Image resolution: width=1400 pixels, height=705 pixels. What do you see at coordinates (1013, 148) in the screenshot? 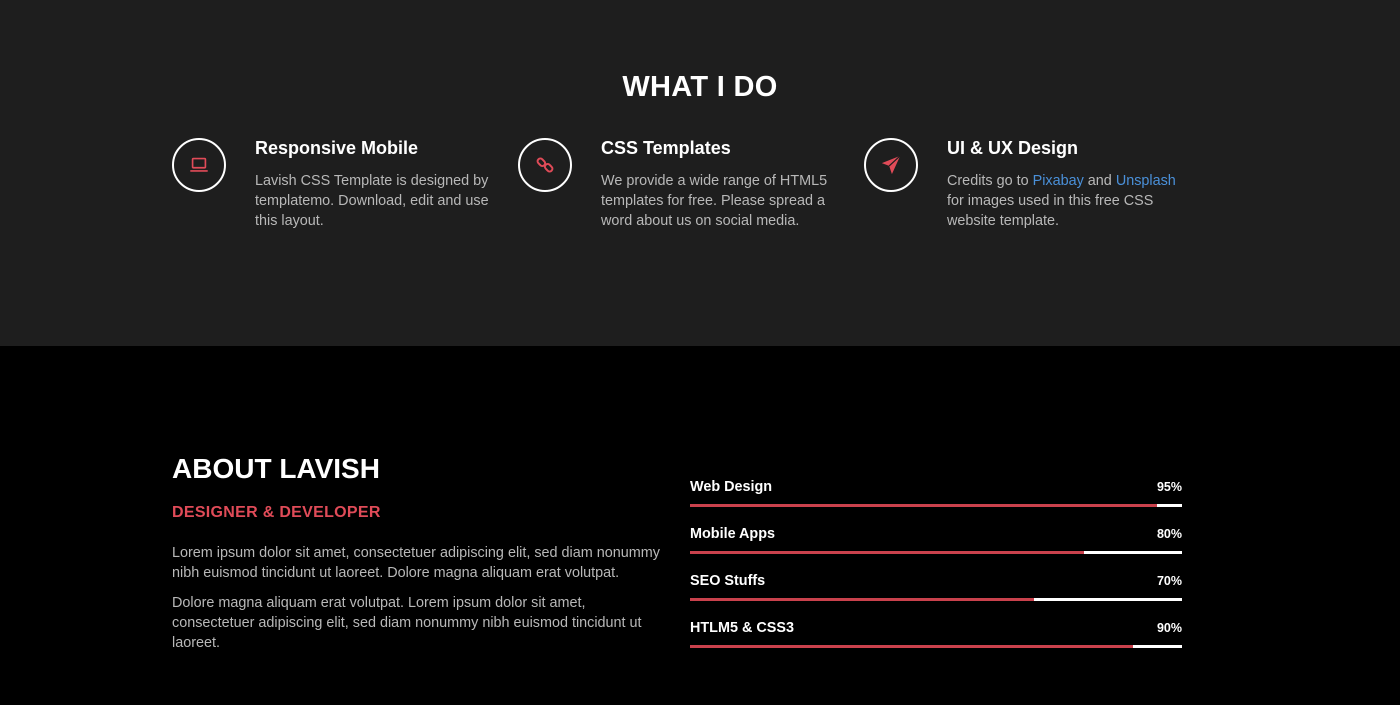
I see `service-title: UI & UX Design` at bounding box center [1013, 148].